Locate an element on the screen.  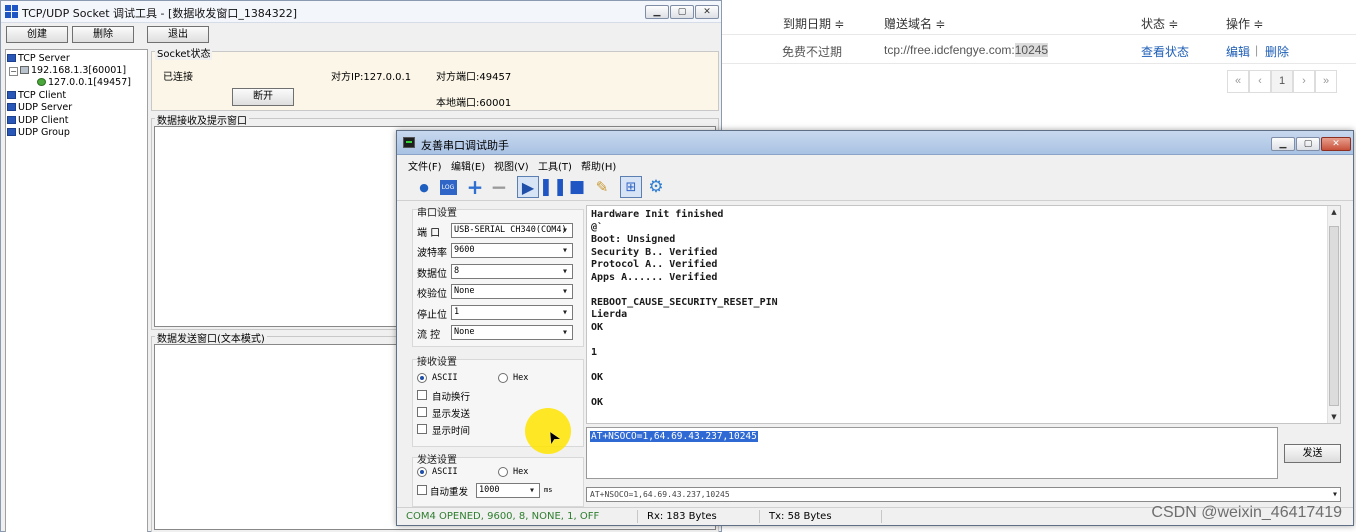
port-select: USB-SERIAL CH340(COM4) is located at coordinates (512, 230).